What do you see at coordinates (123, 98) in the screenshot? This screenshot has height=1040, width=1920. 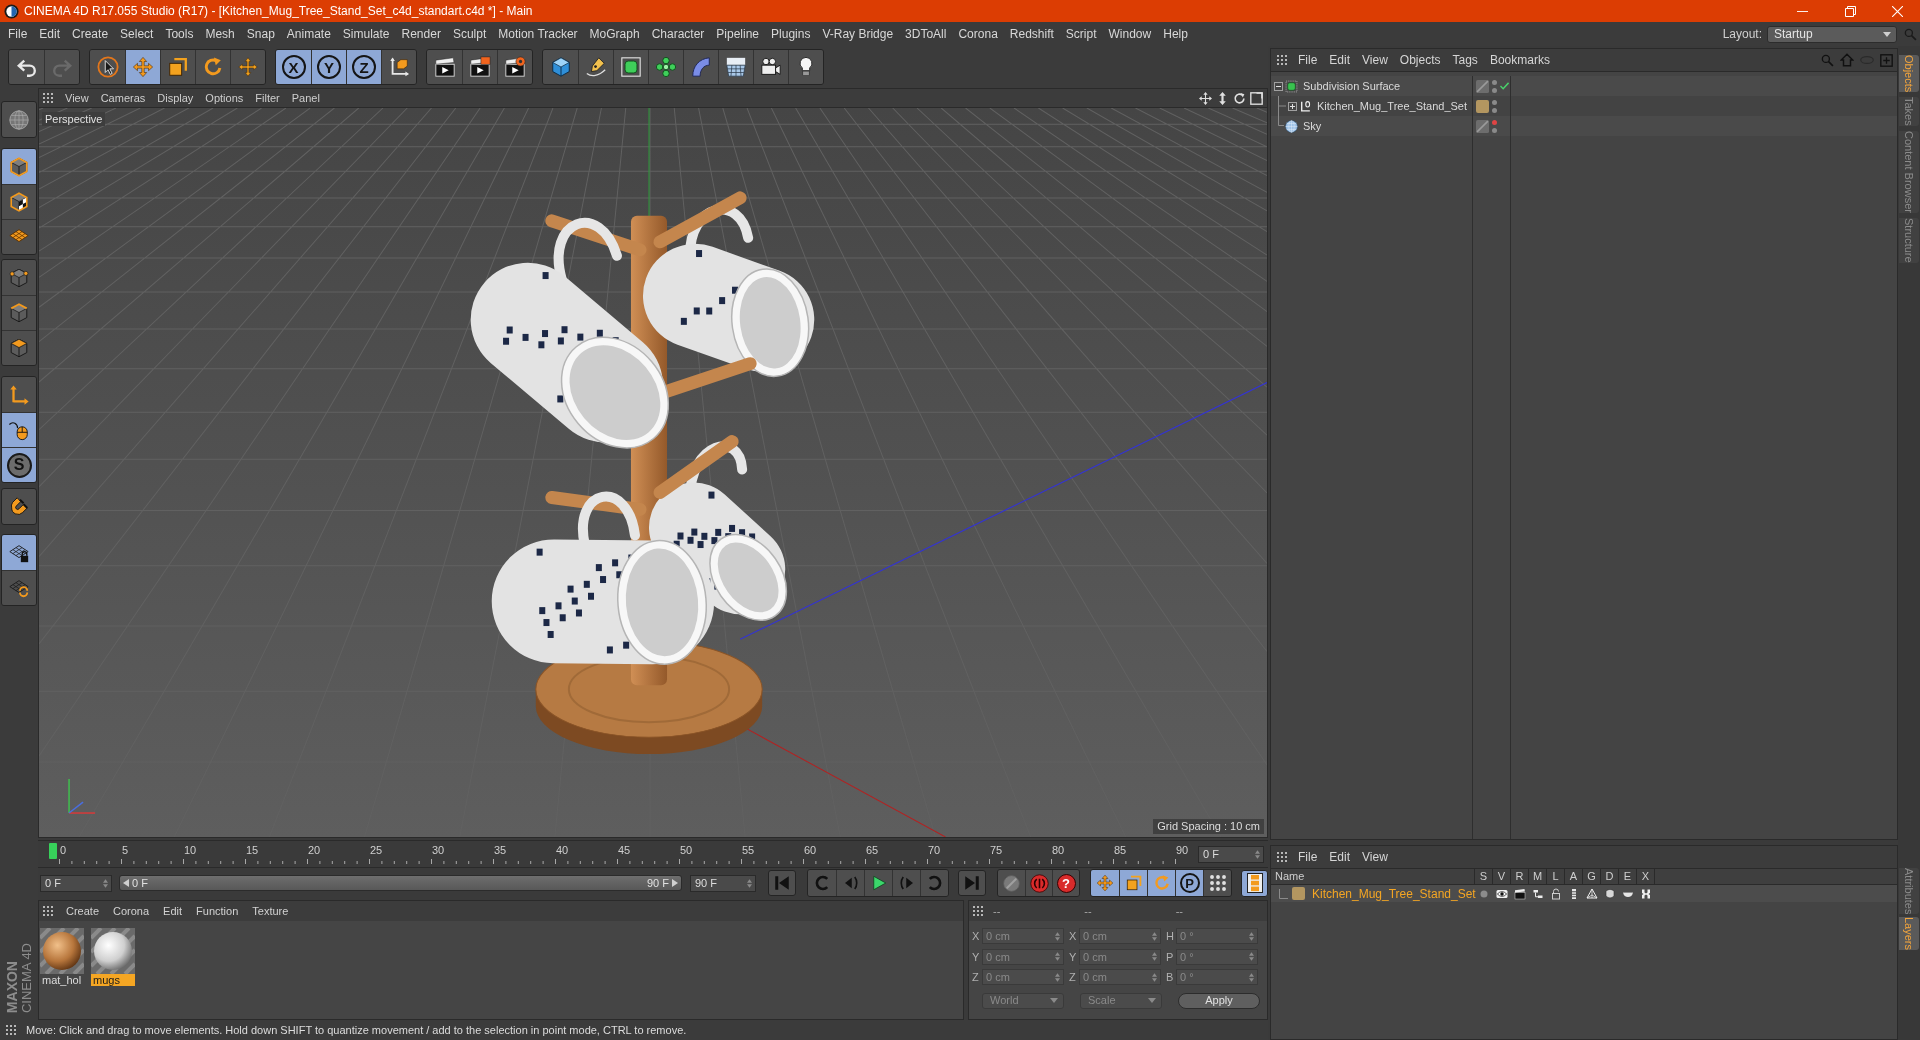 I see `viewport-menu-item: Cameras` at bounding box center [123, 98].